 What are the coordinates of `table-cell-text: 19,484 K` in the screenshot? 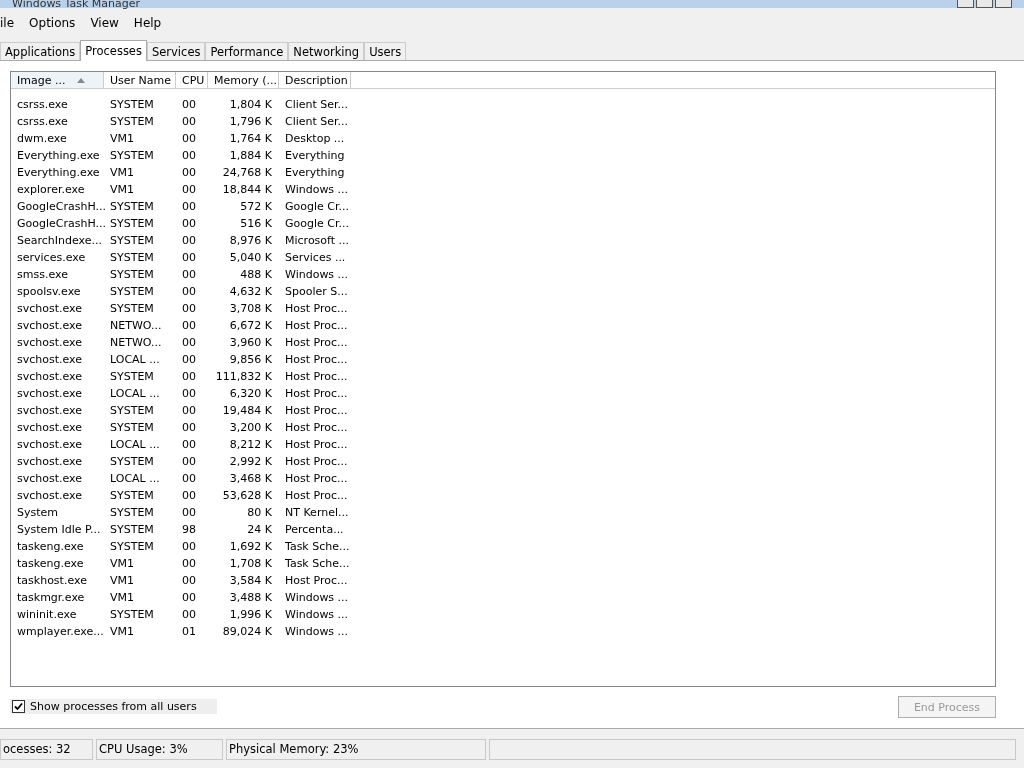 It's located at (247, 410).